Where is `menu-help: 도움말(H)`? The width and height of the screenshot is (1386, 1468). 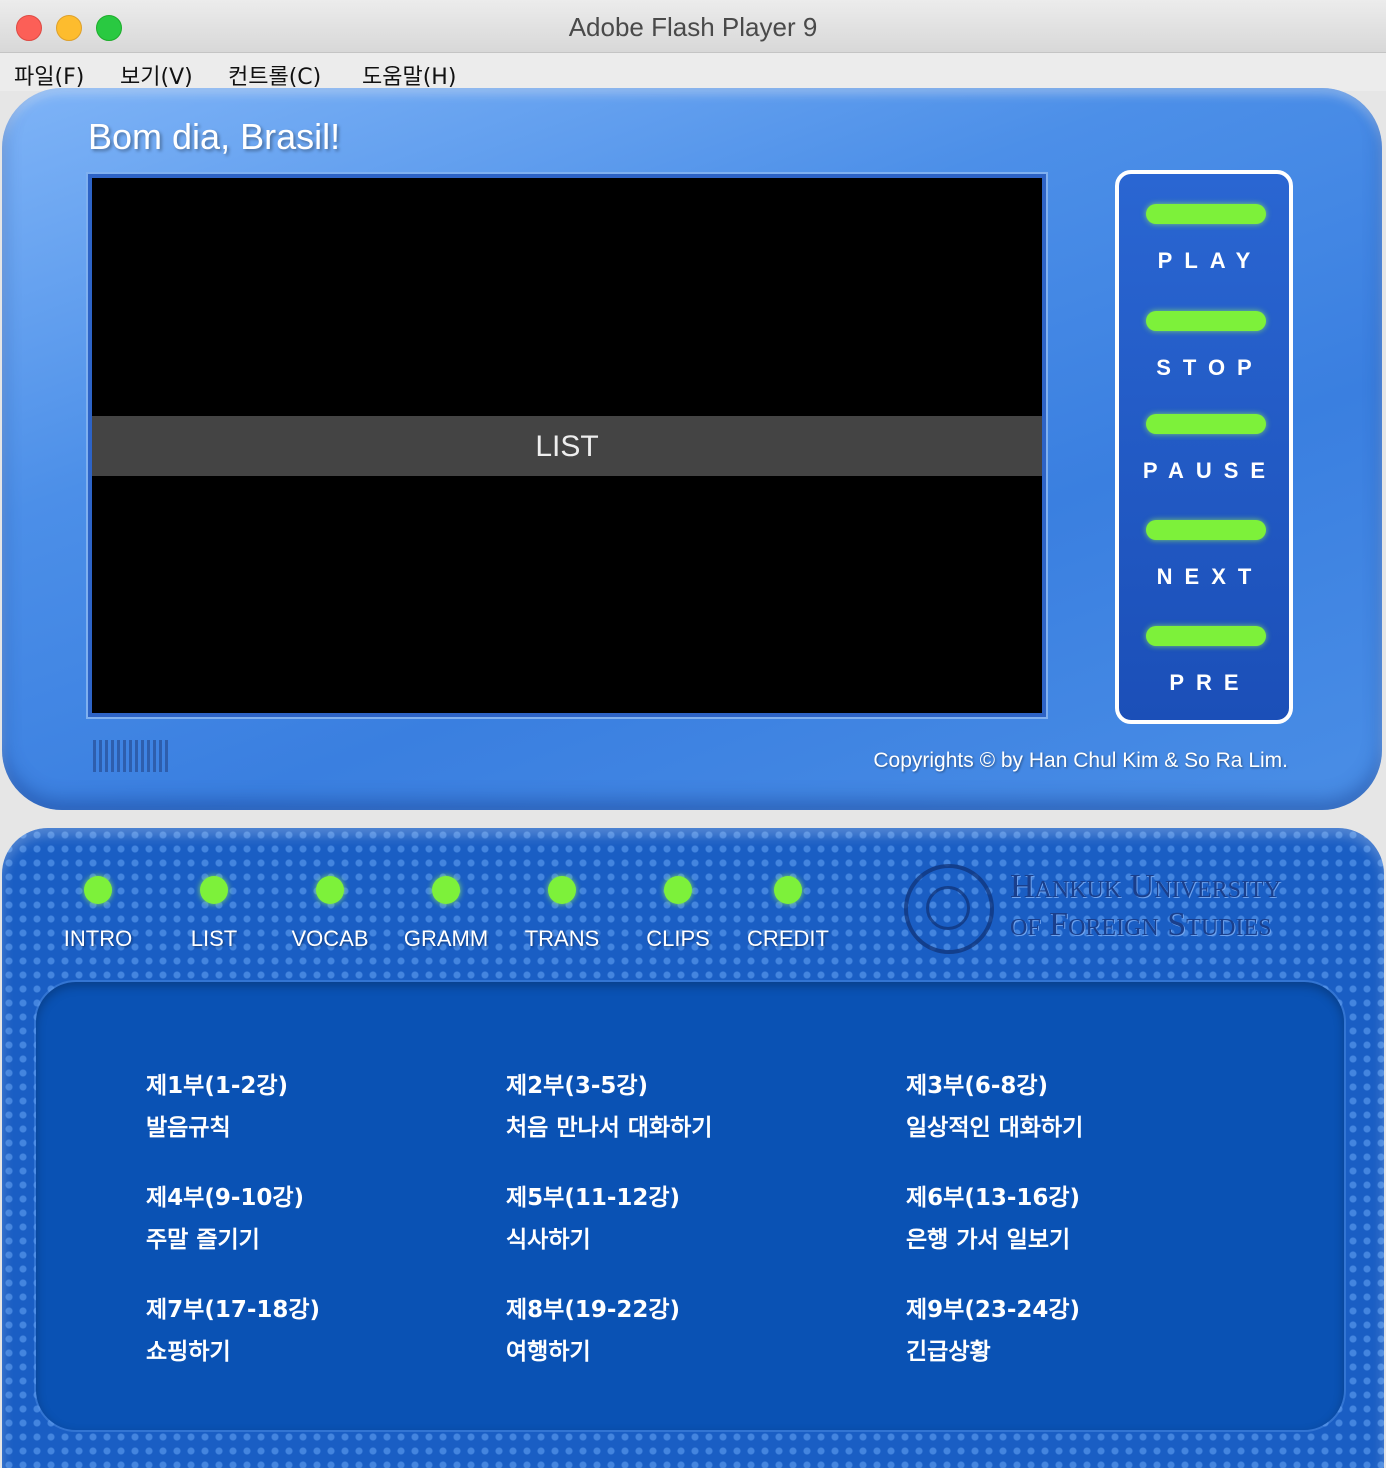
menu-help: 도움말(H) is located at coordinates (409, 75).